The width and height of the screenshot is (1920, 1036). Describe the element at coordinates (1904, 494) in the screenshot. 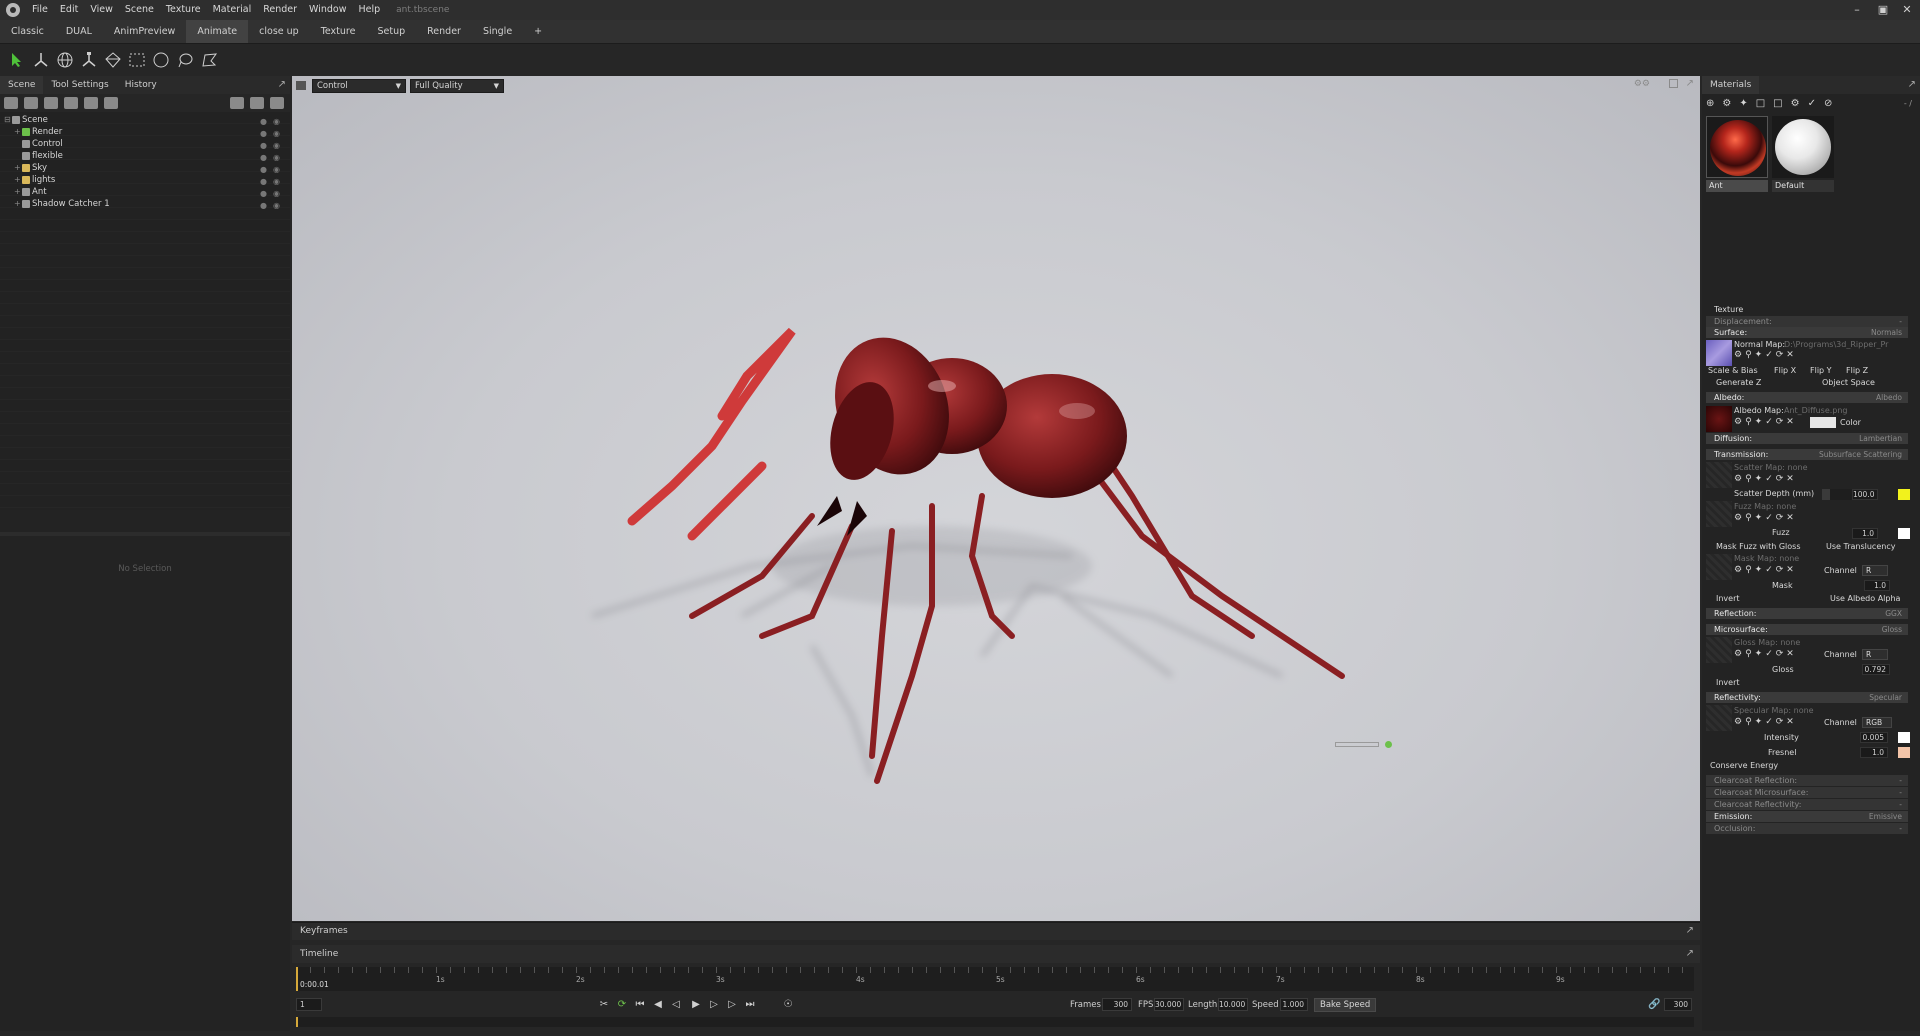

I see `scatter-color-swatch` at that location.